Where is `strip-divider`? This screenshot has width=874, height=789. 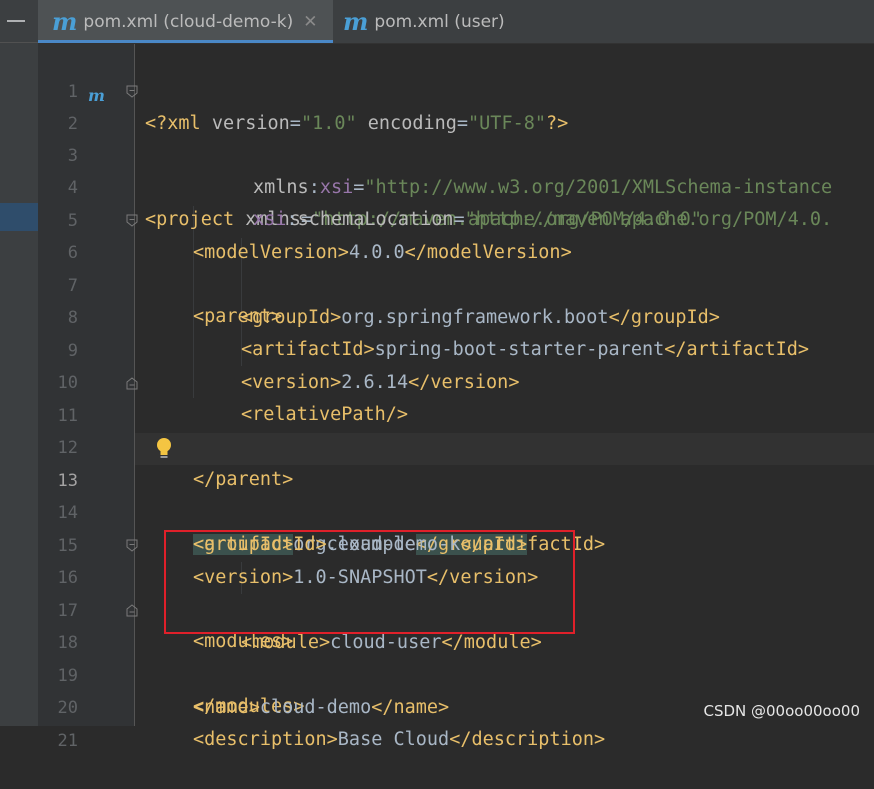
strip-divider is located at coordinates (19, 42).